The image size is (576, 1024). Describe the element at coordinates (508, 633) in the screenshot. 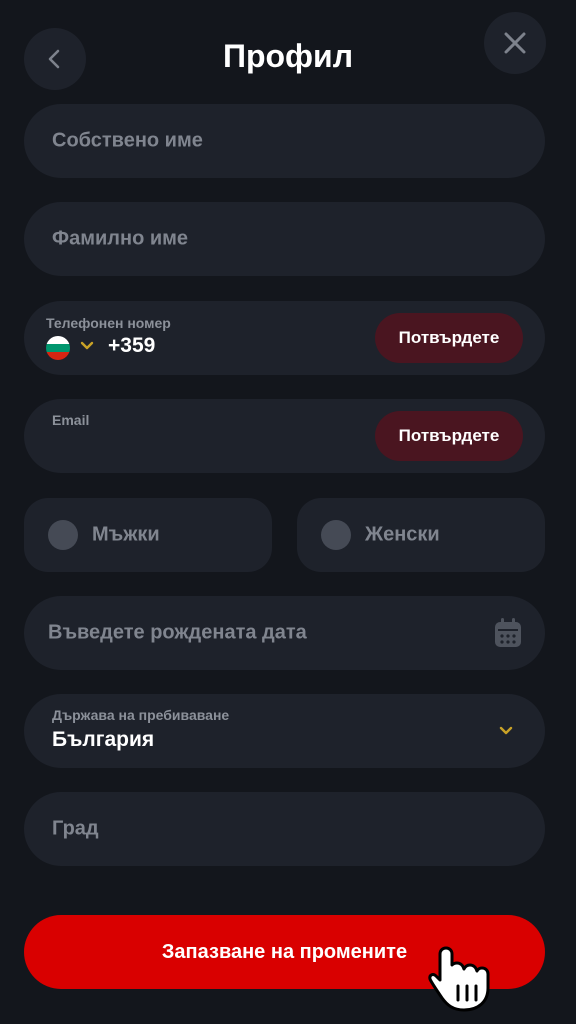

I see `calendar-icon` at that location.